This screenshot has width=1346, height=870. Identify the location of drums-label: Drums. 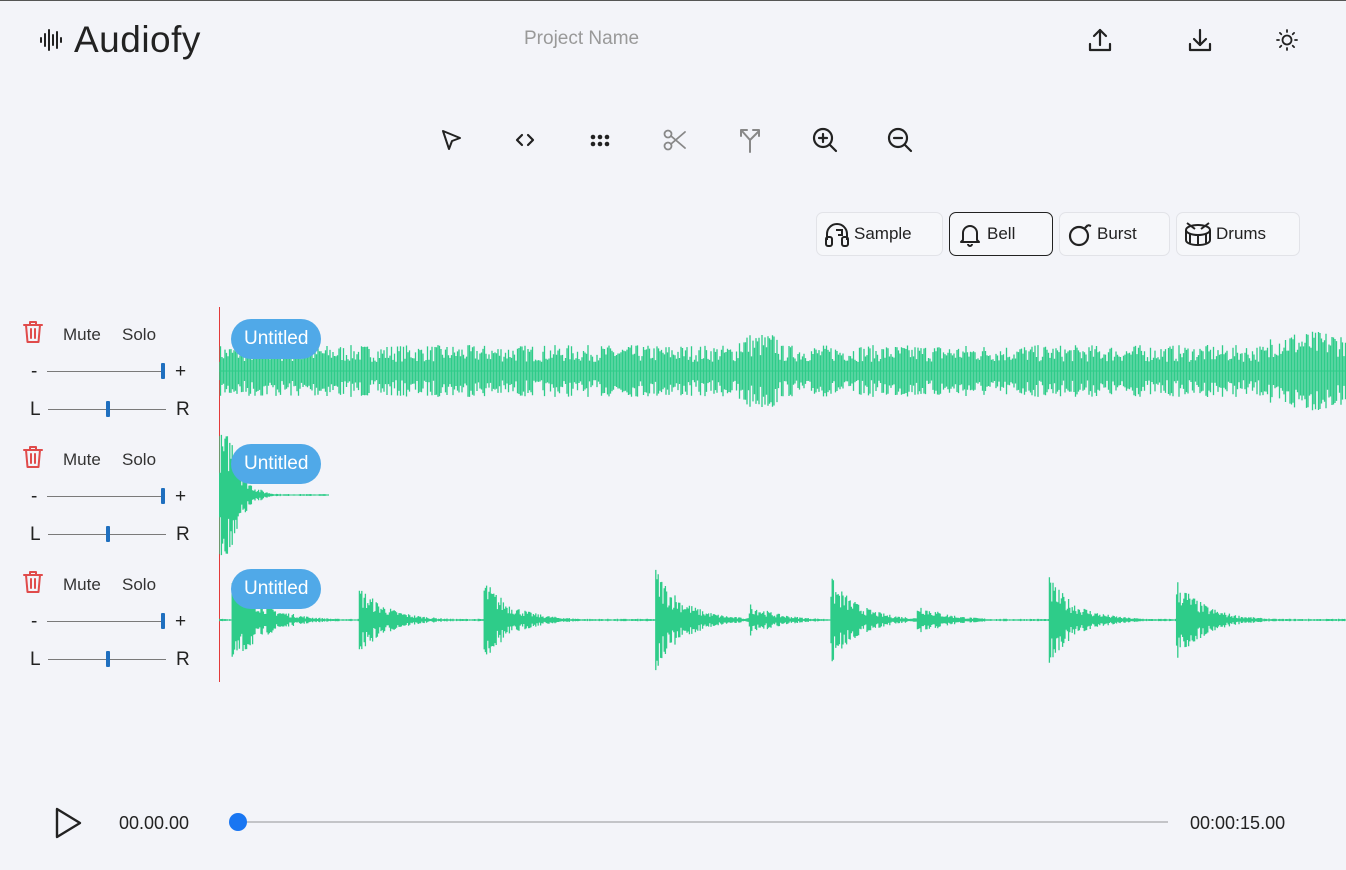
(1241, 233).